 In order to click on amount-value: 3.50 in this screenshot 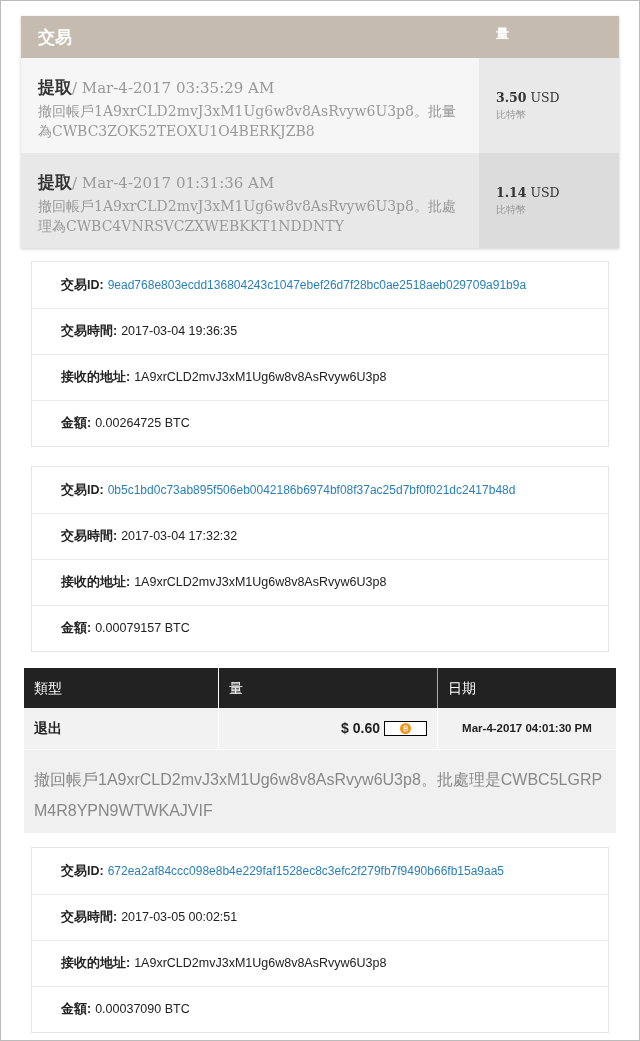, I will do `click(511, 97)`.